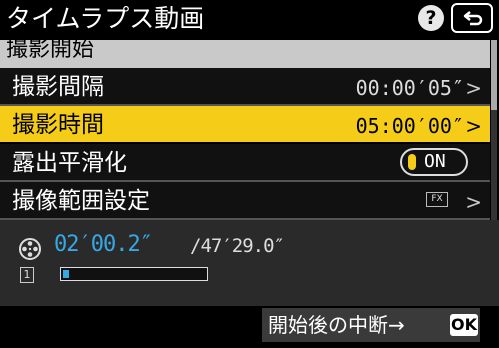 This screenshot has width=499, height=348. What do you see at coordinates (237, 246) in the screenshot?
I see `total-time: /47′29.0″` at bounding box center [237, 246].